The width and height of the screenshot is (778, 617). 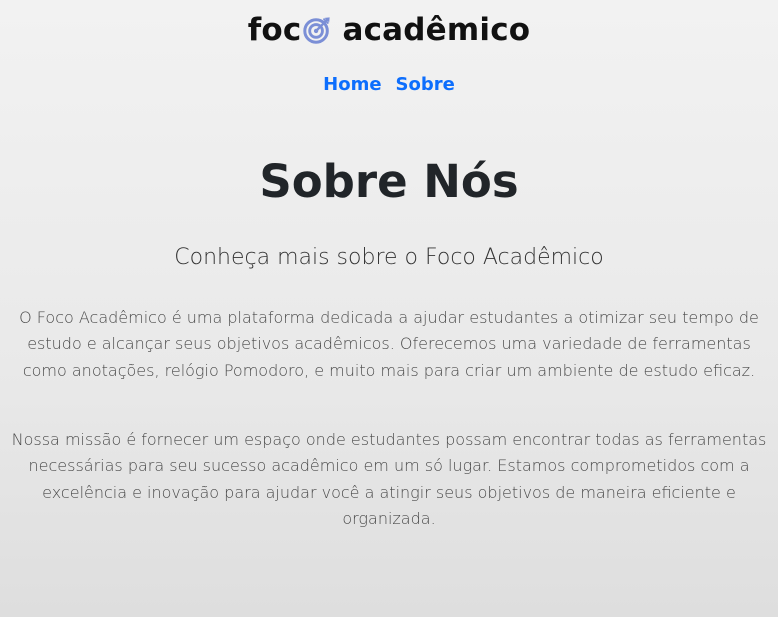 I want to click on brand-word-right: acadêmico, so click(x=436, y=29).